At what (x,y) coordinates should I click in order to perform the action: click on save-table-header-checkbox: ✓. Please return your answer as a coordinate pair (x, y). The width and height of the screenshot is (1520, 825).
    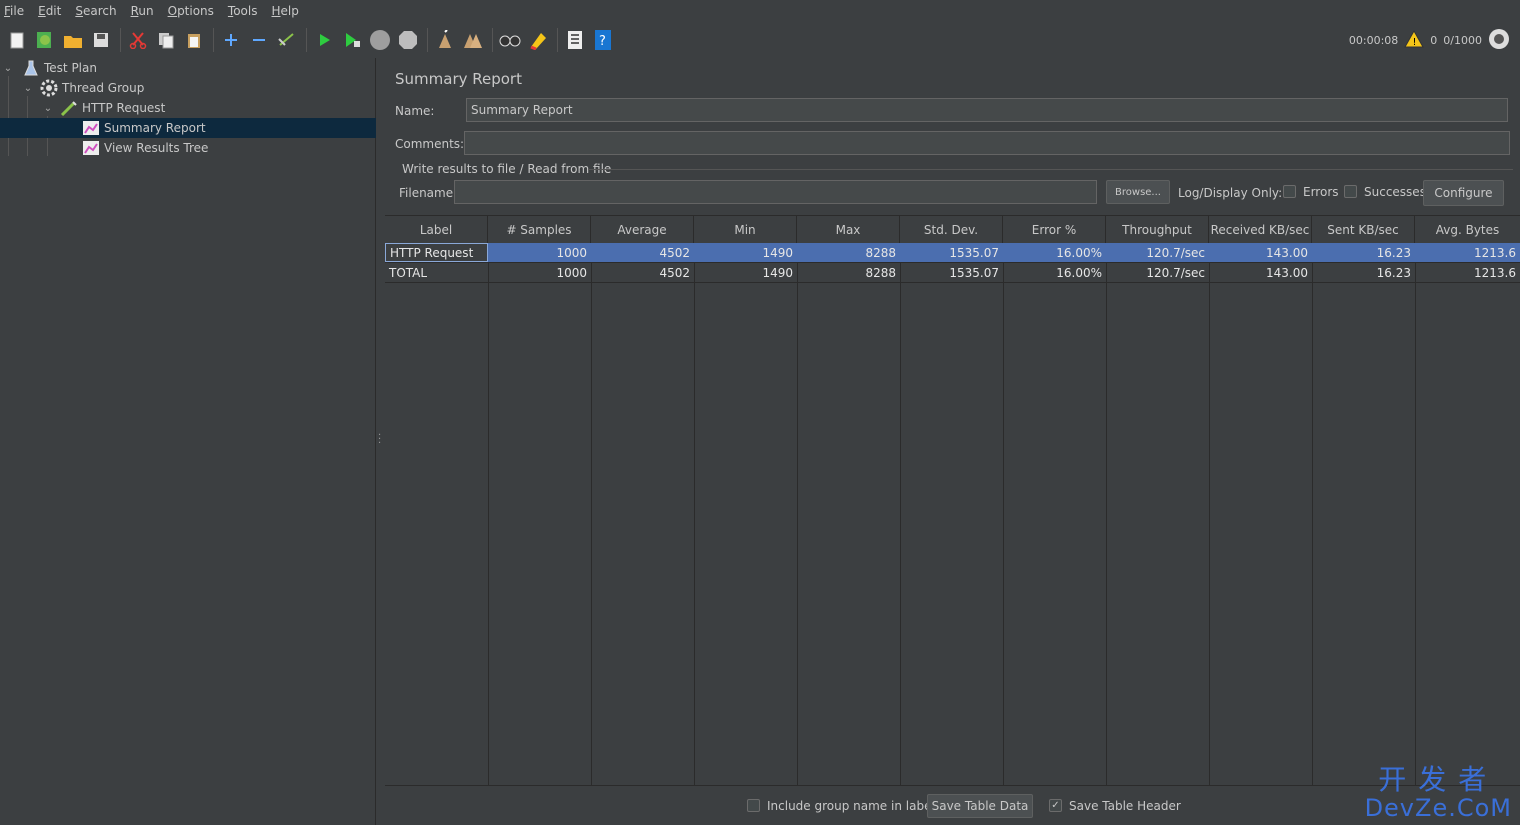
    Looking at the image, I should click on (1055, 805).